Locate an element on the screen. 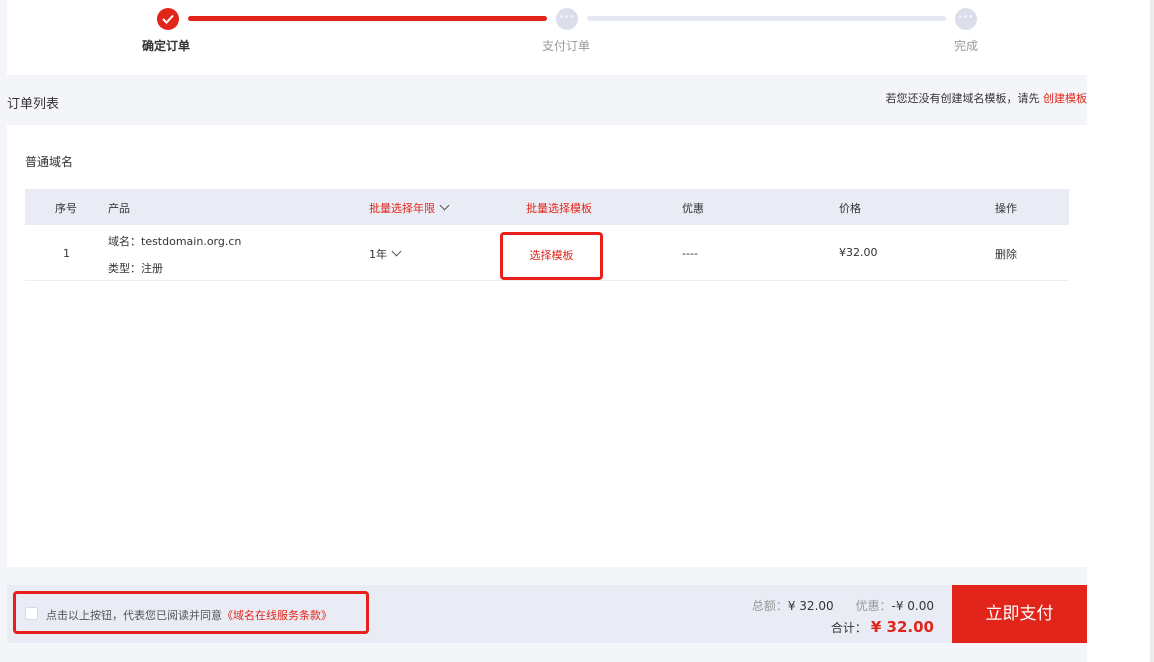 This screenshot has height=662, width=1154. row-type: 类型：注册 is located at coordinates (135, 268).